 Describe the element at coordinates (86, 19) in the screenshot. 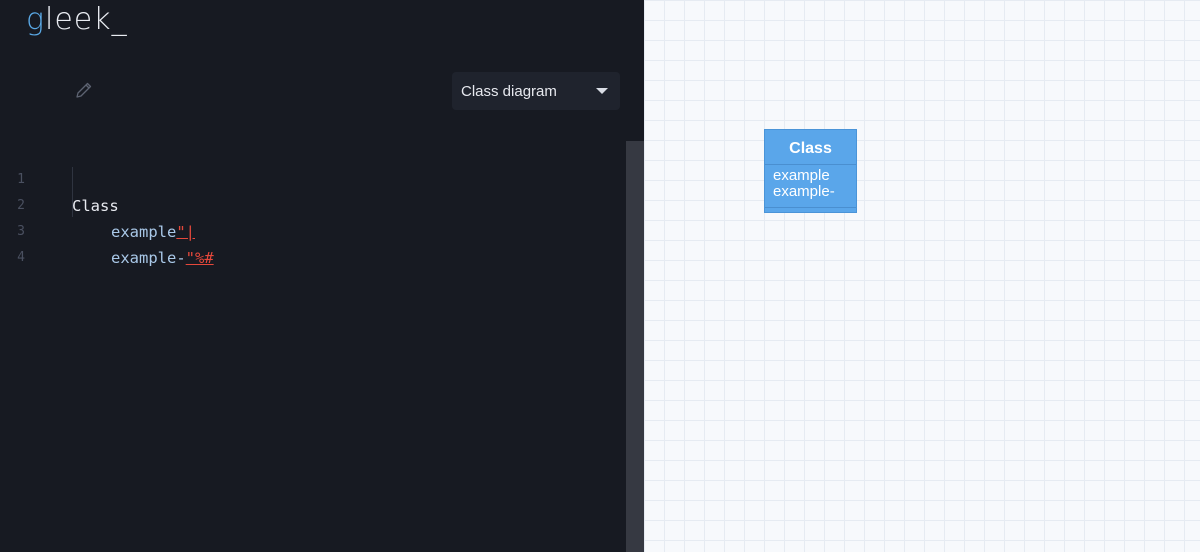

I see `logo-rest: leek_` at that location.